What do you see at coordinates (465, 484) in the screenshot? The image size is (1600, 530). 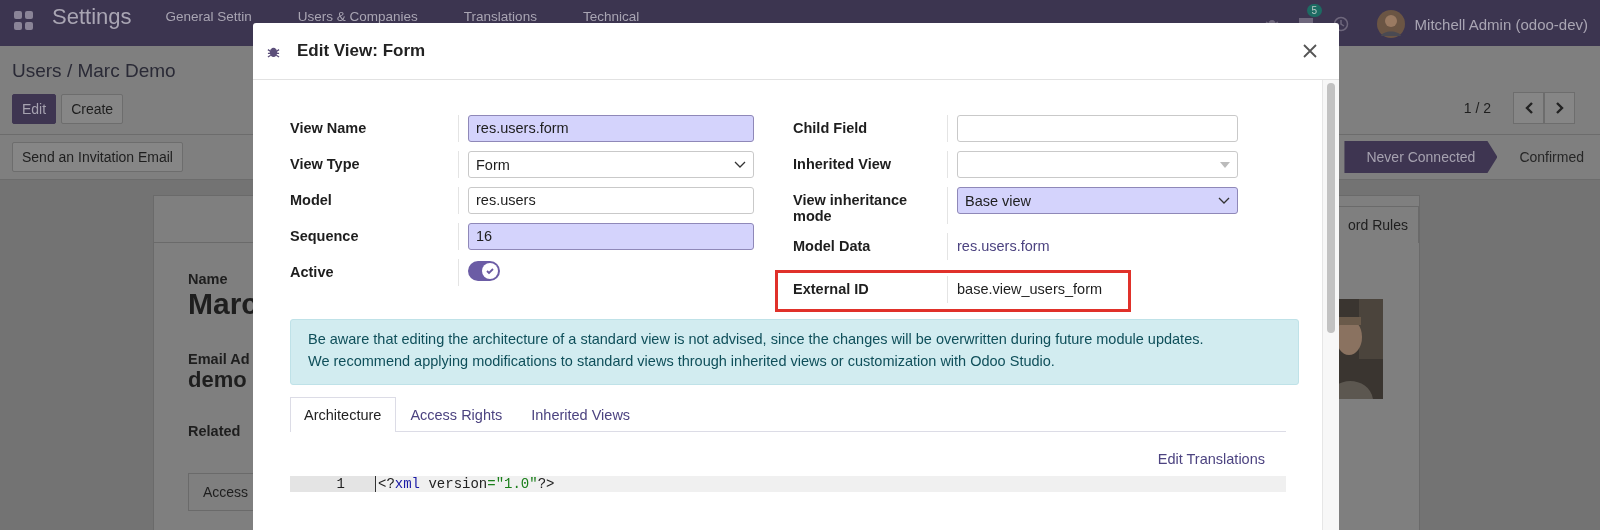 I see `code-line: <?xml version="1.0"?>` at bounding box center [465, 484].